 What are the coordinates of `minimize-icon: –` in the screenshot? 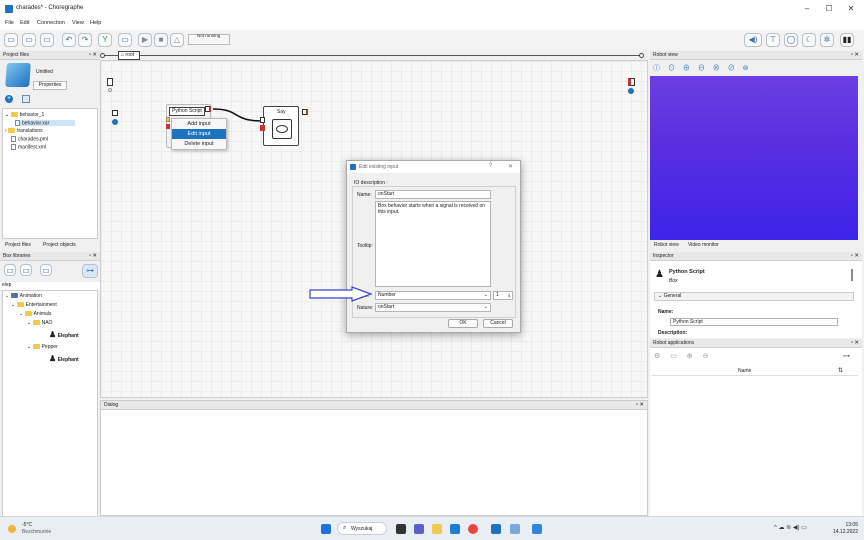 It's located at (807, 9).